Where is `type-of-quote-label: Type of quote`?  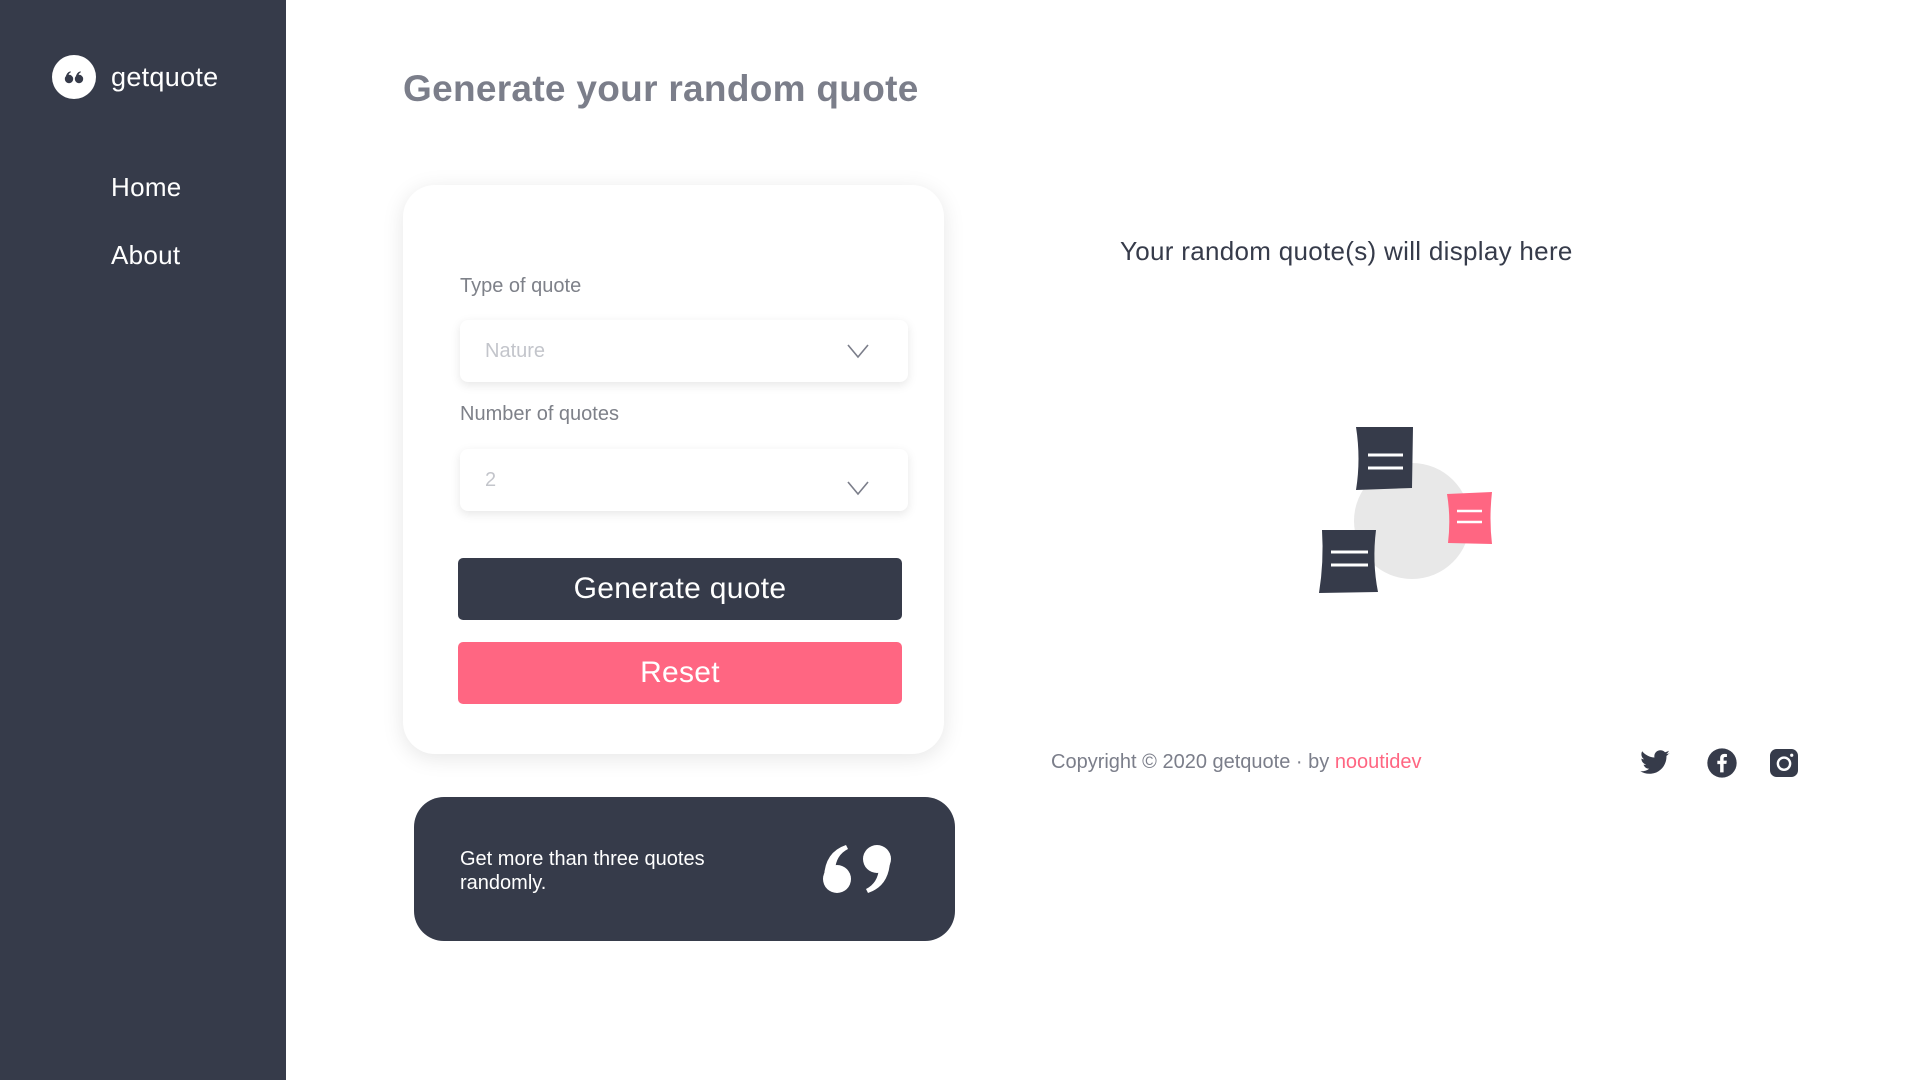
type-of-quote-label: Type of quote is located at coordinates (521, 286).